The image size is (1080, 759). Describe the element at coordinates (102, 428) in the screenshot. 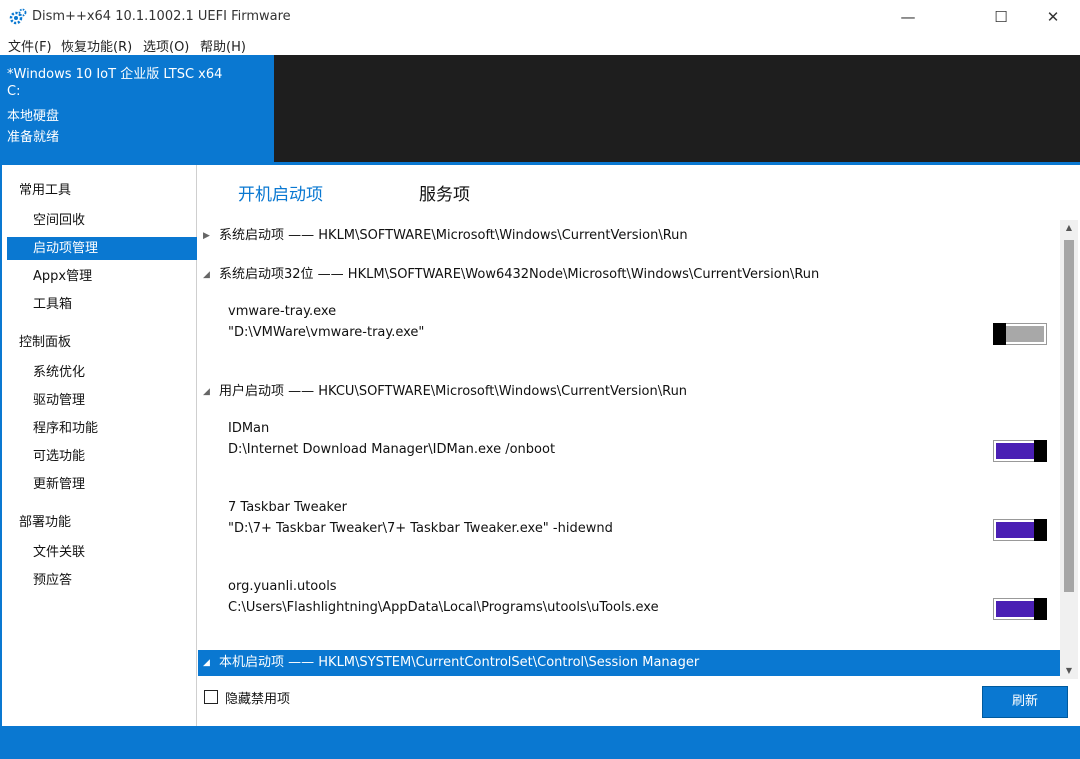

I see `sidebar-item-programs: 程序和功能` at that location.